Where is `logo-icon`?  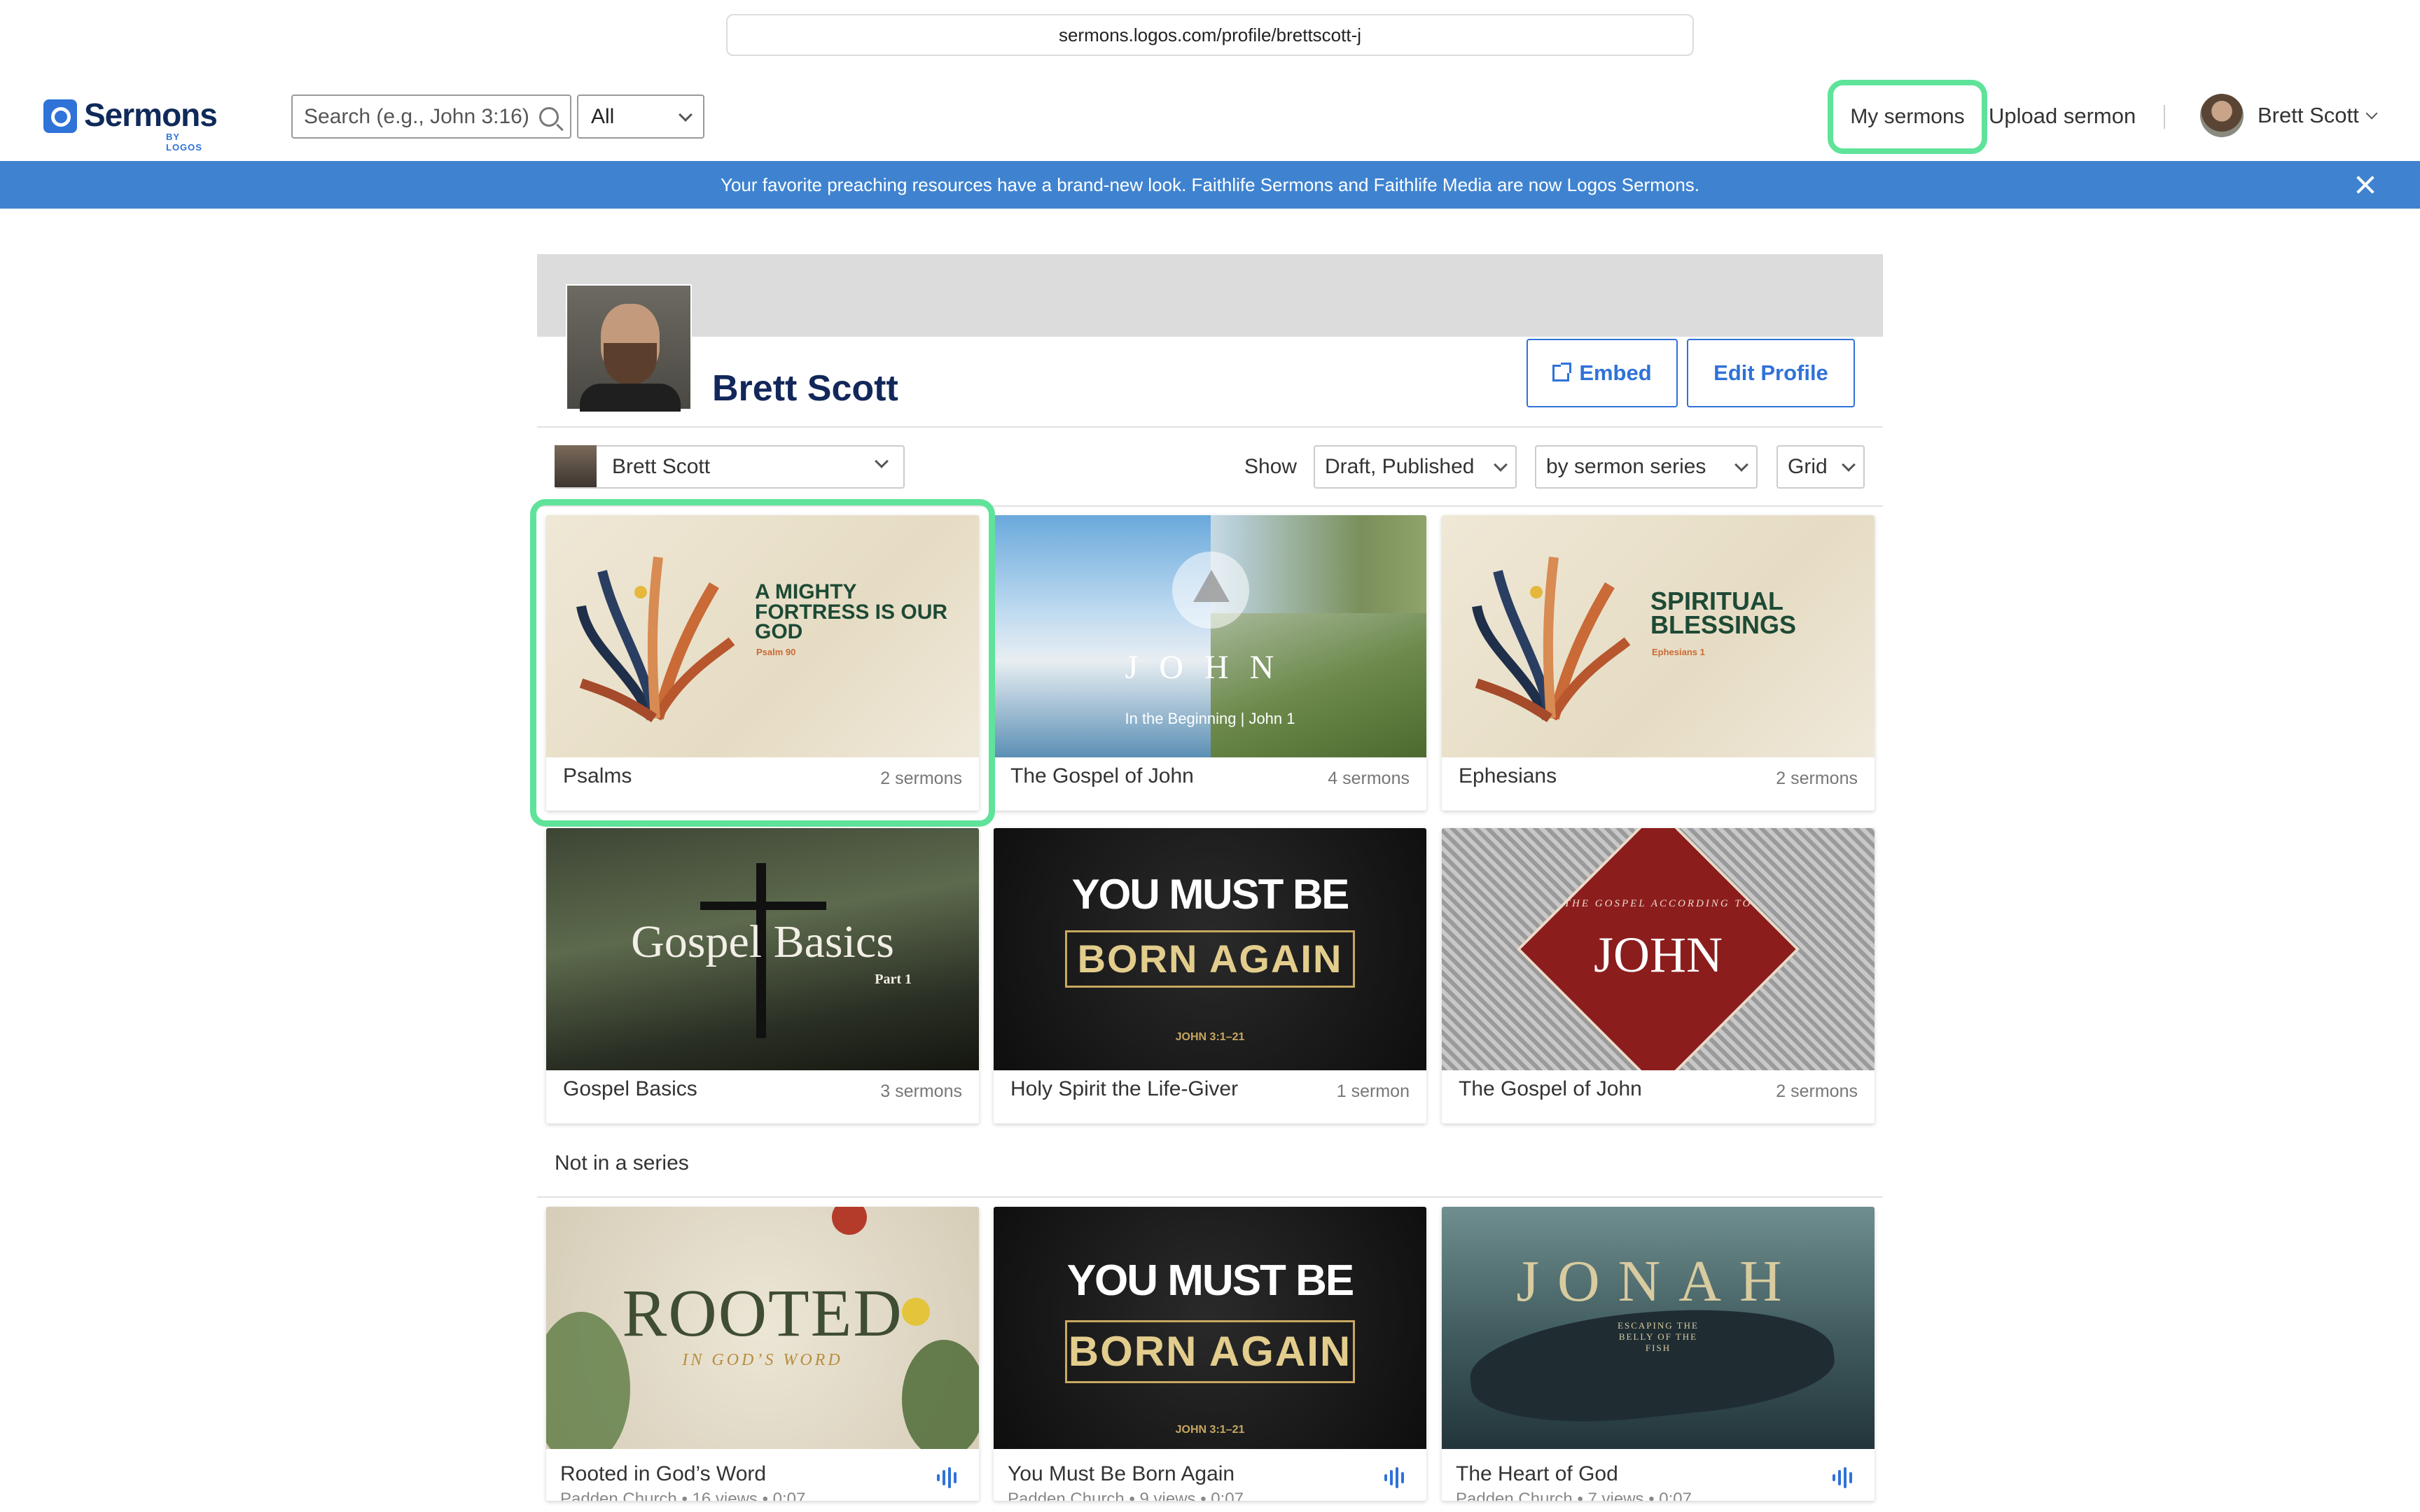 logo-icon is located at coordinates (60, 116).